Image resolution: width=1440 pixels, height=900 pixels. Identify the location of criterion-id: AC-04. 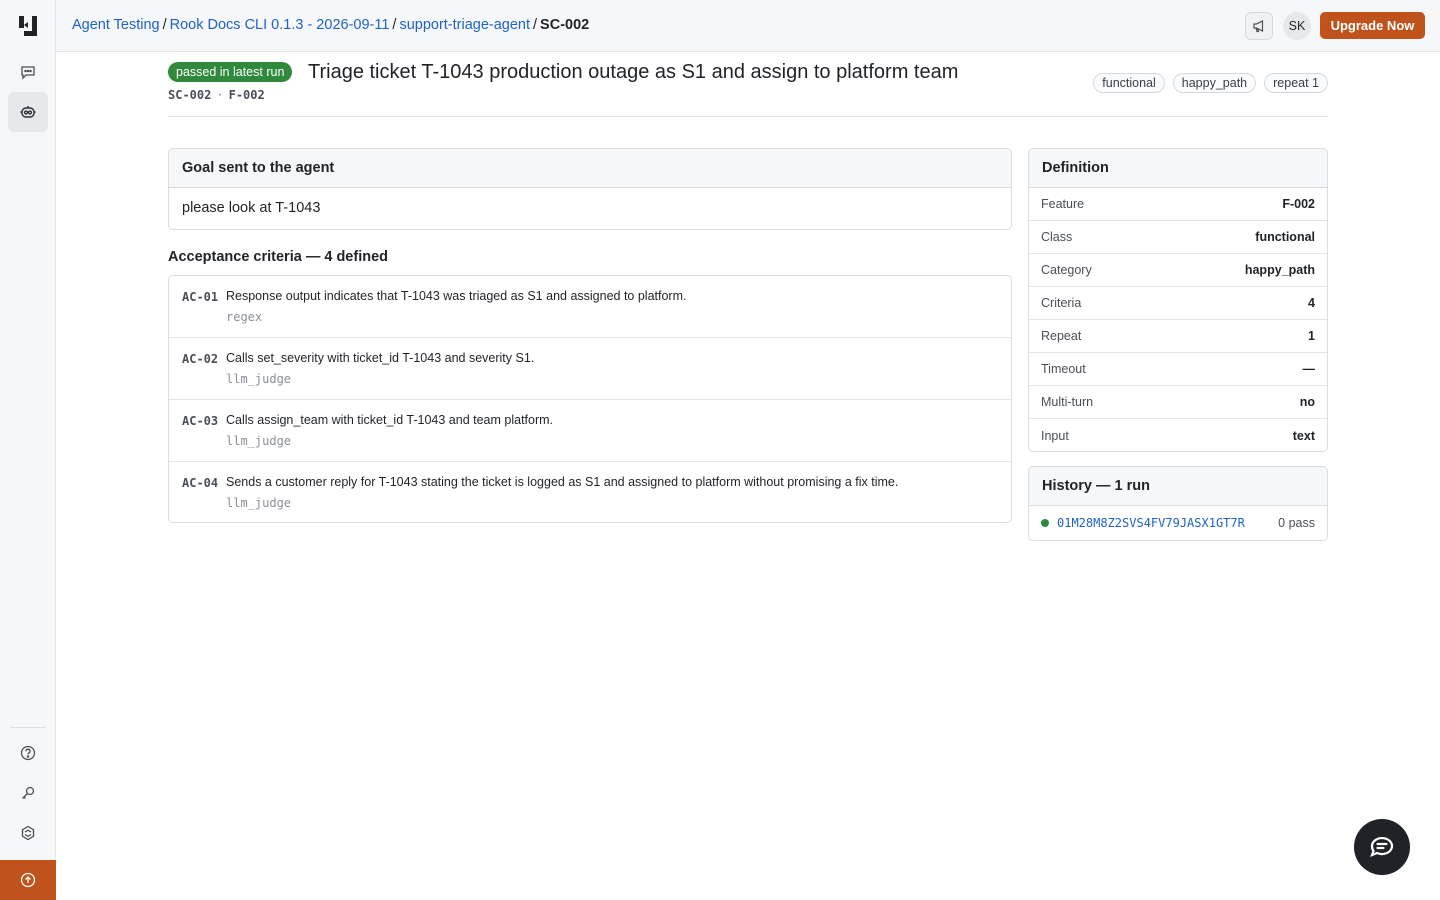
(200, 483).